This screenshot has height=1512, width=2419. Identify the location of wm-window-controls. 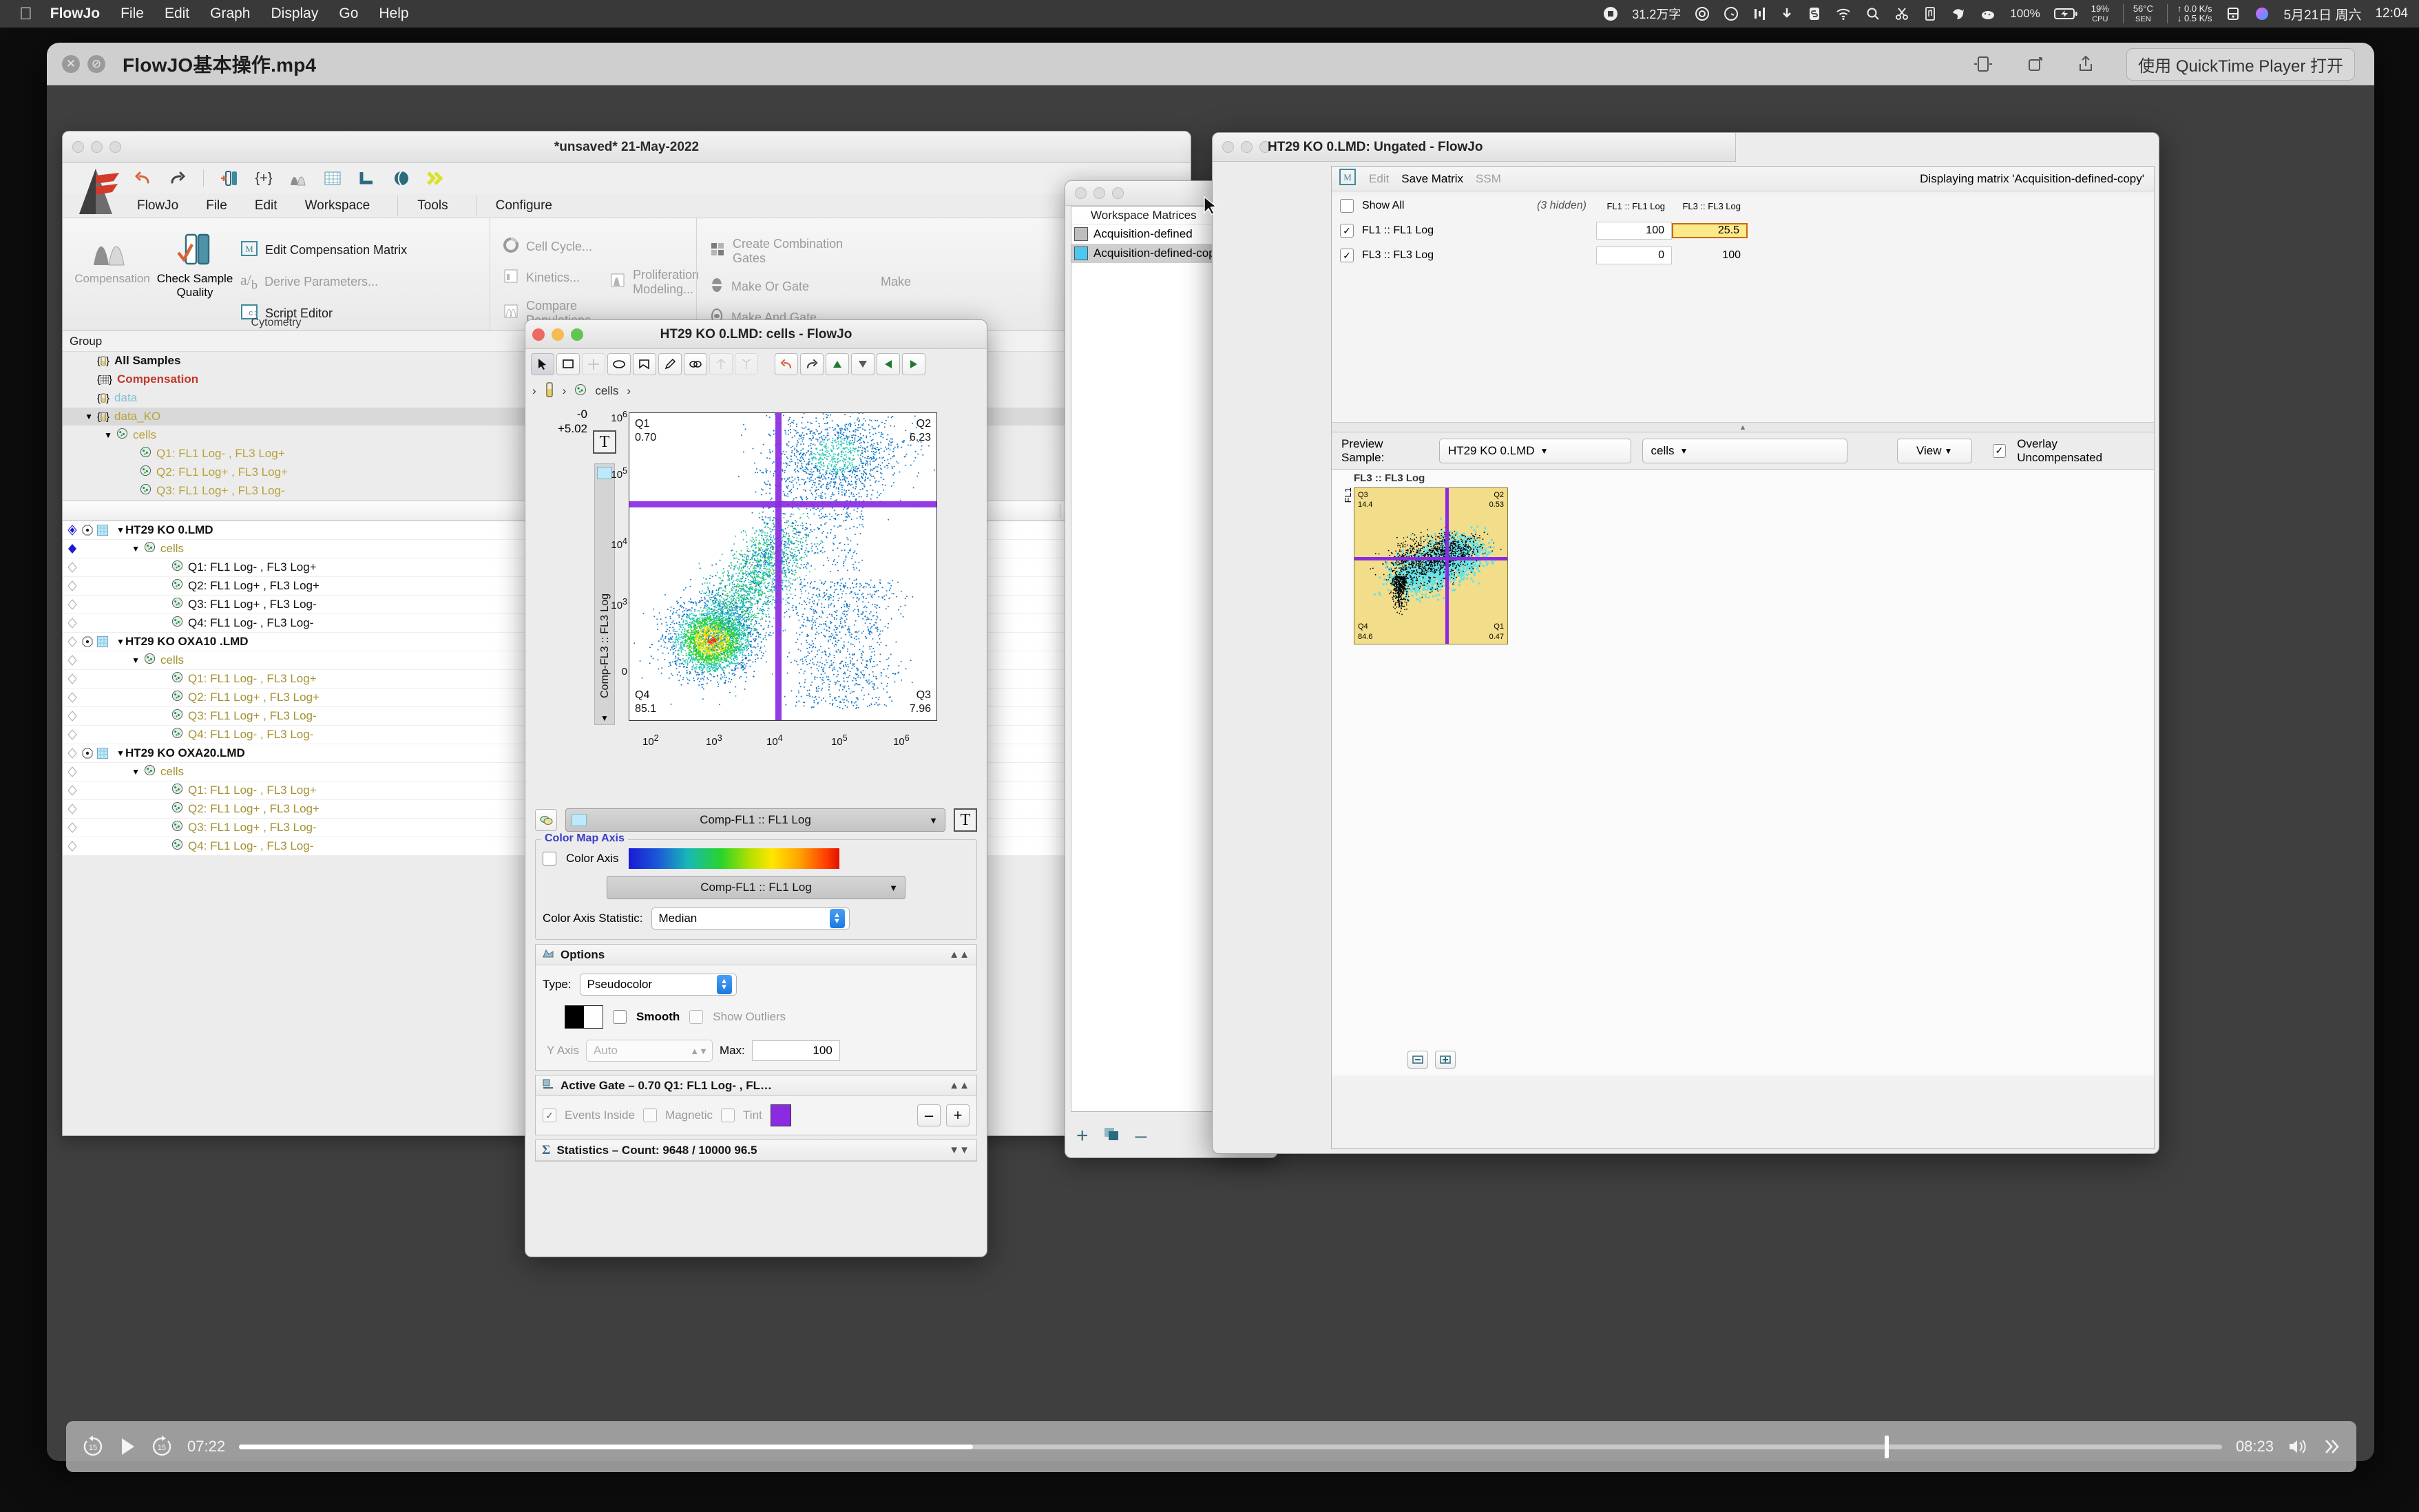
(1099, 193).